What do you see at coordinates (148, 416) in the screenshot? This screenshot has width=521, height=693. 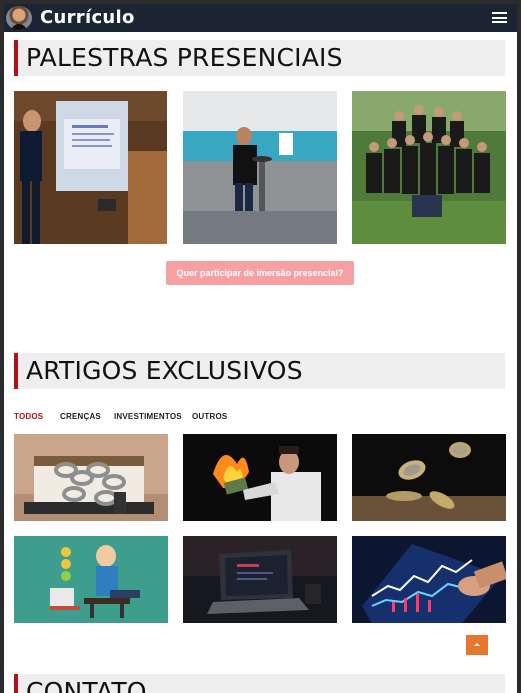 I see `filter-tab-investimentos: INVESTIMENTOS` at bounding box center [148, 416].